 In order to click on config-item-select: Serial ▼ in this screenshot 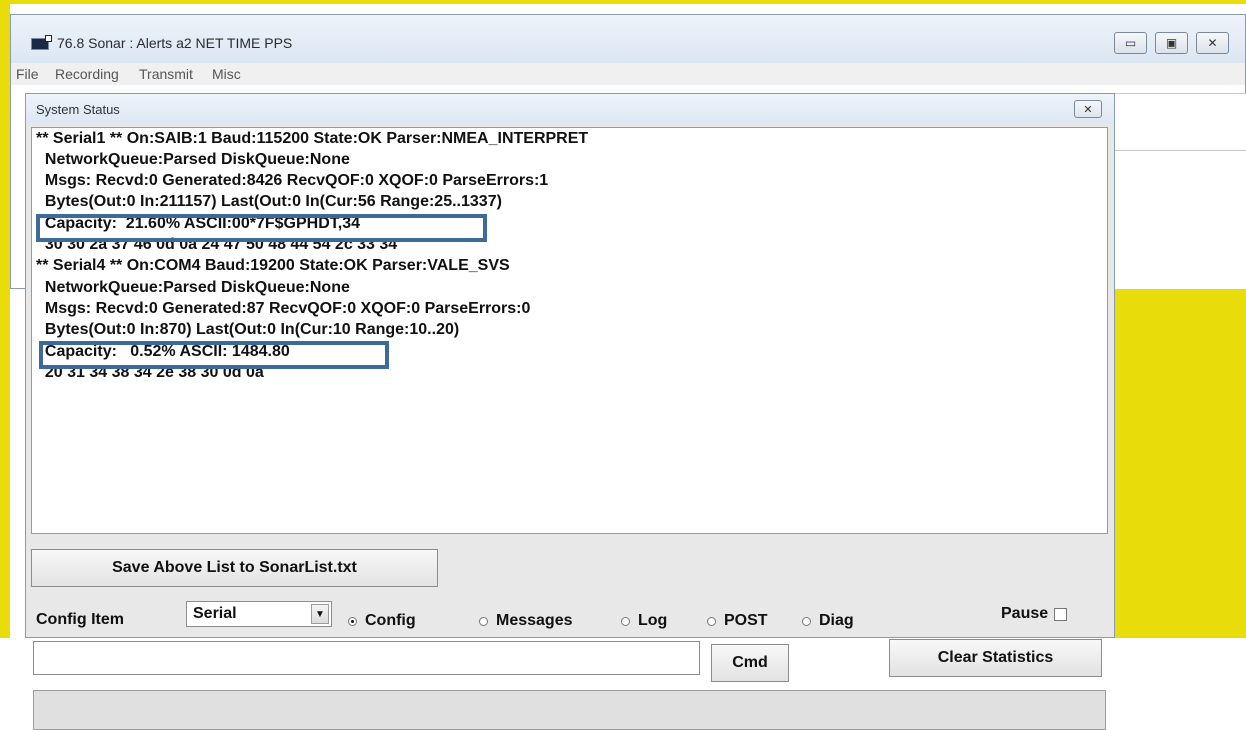, I will do `click(259, 614)`.